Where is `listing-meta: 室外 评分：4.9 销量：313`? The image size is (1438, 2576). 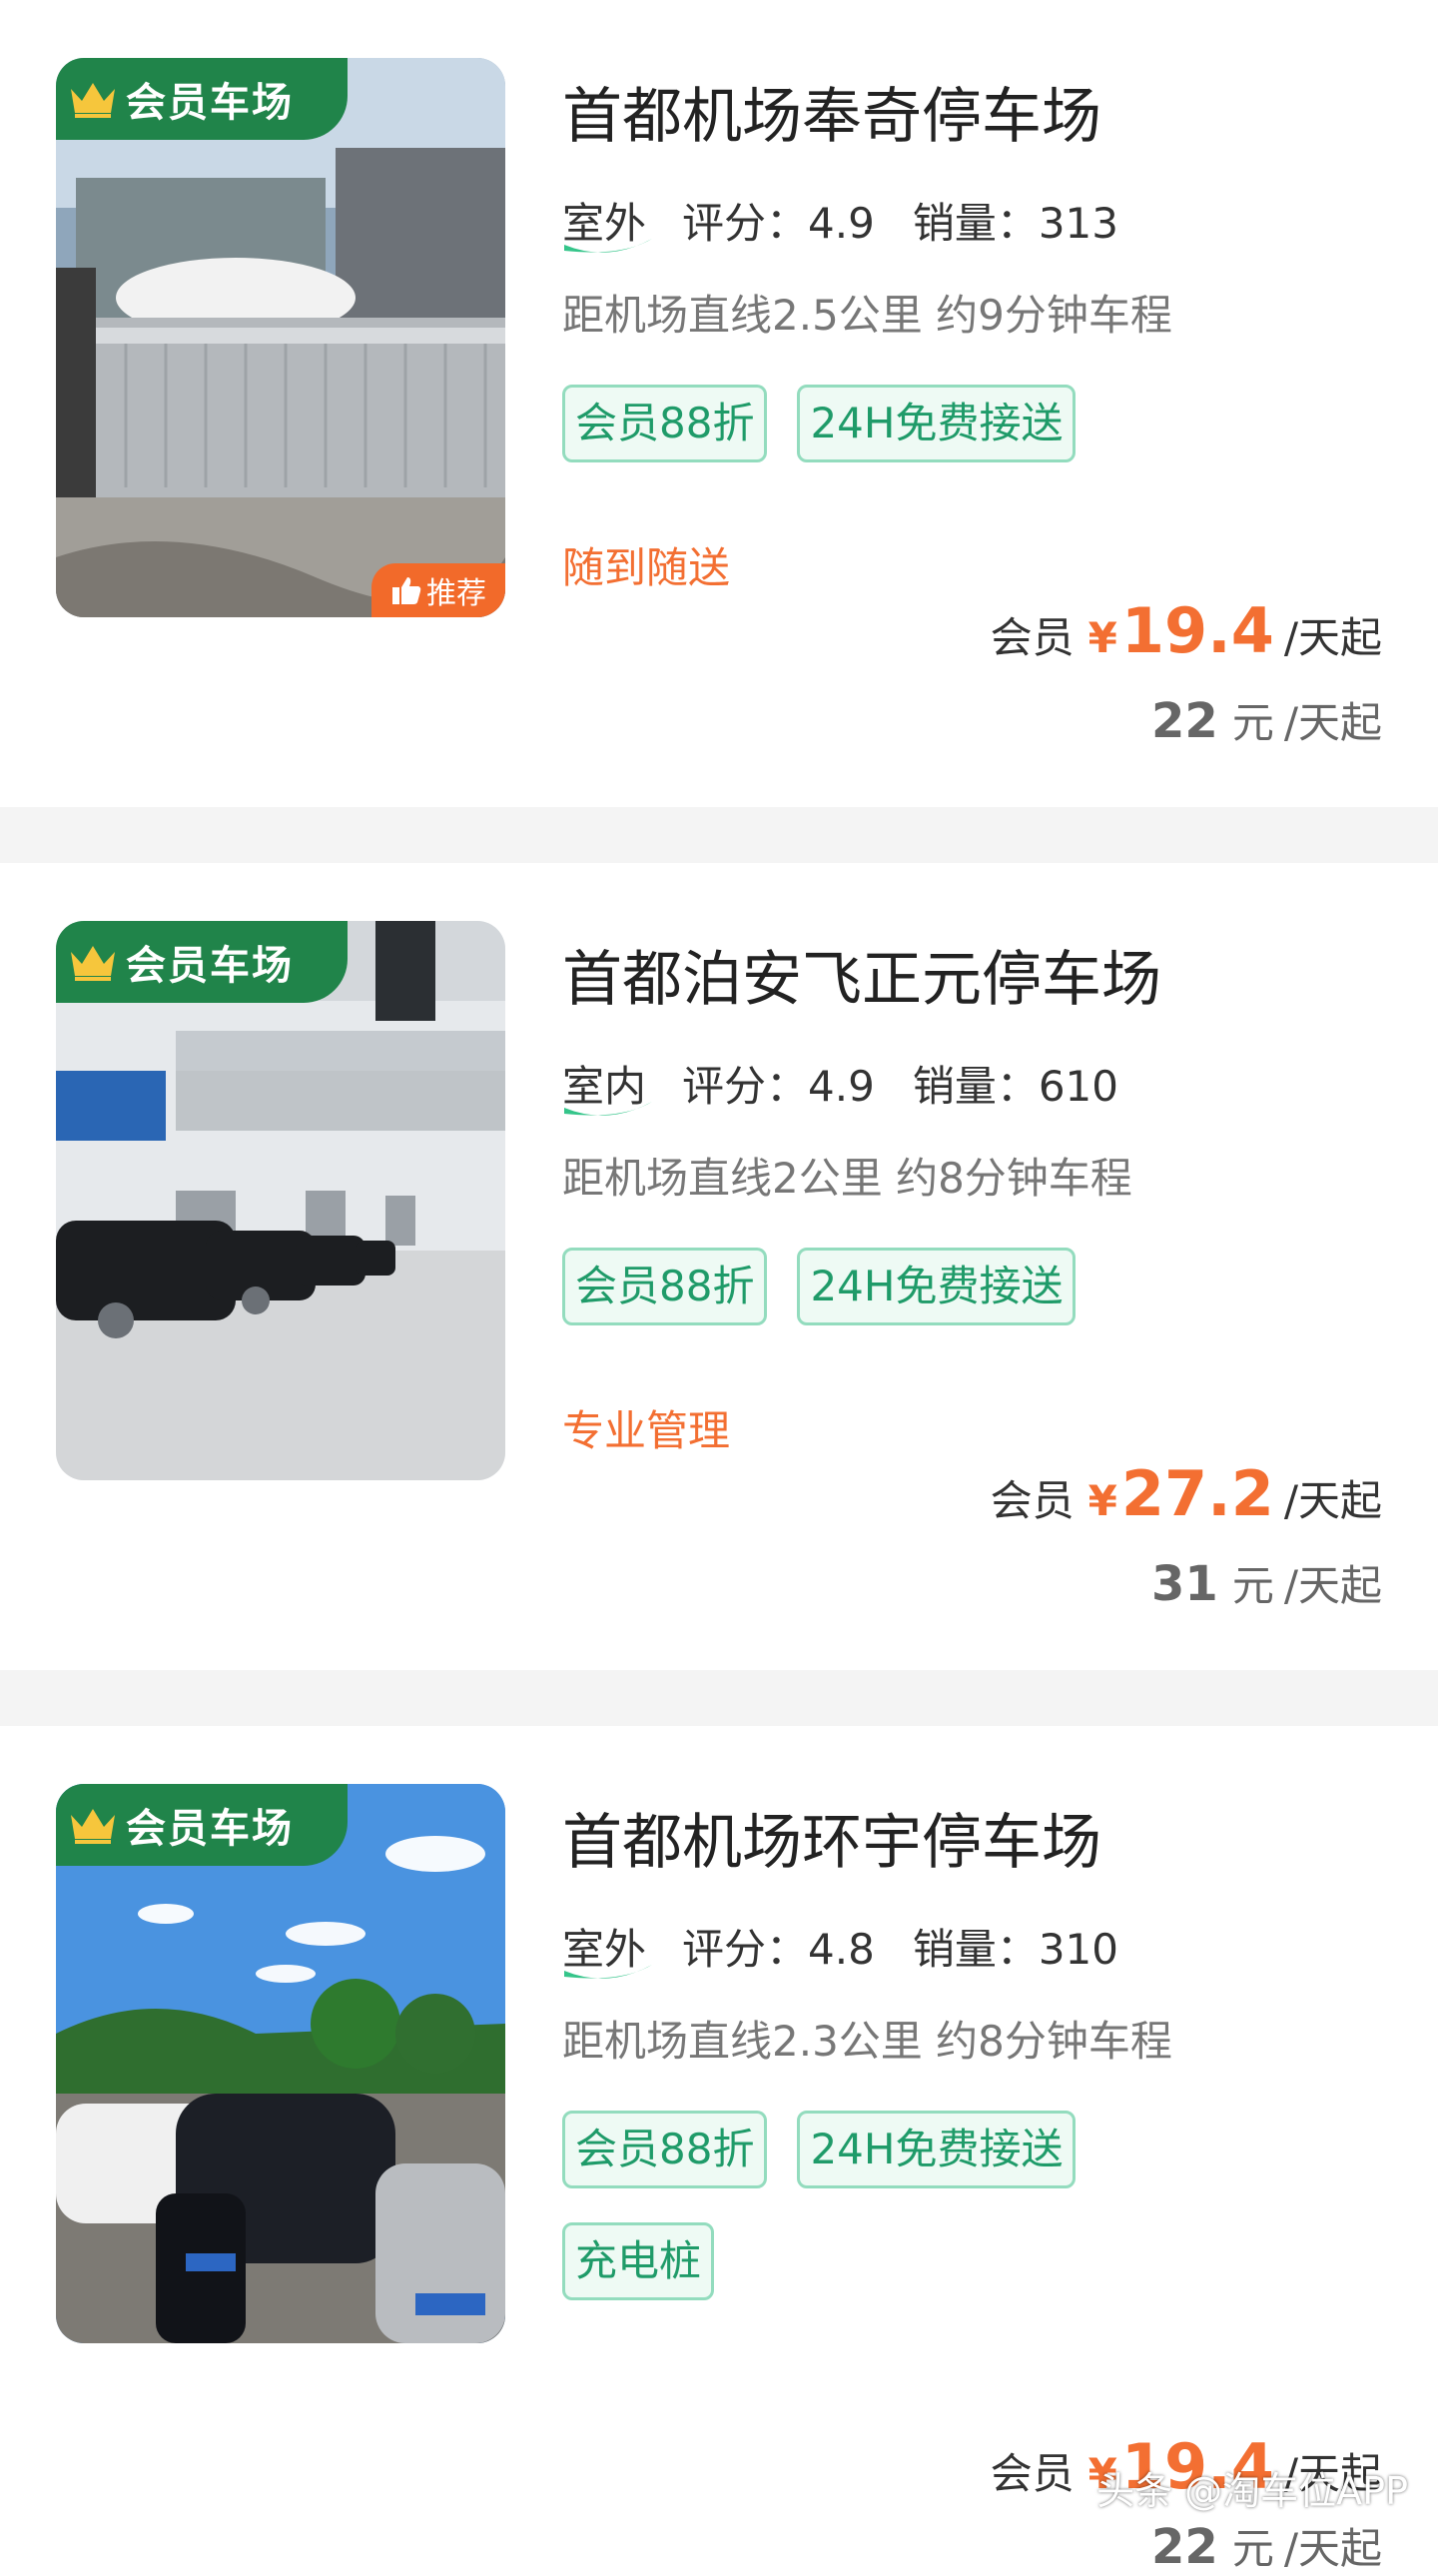 listing-meta: 室外 评分：4.9 销量：313 is located at coordinates (840, 222).